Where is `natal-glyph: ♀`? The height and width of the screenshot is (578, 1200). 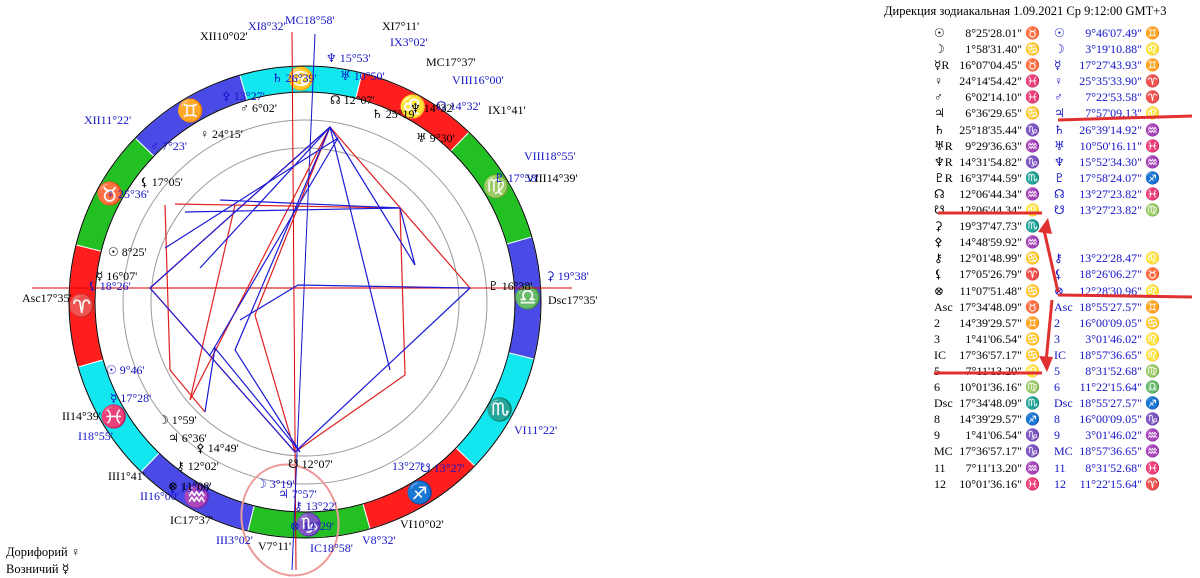 natal-glyph: ♀ is located at coordinates (938, 81).